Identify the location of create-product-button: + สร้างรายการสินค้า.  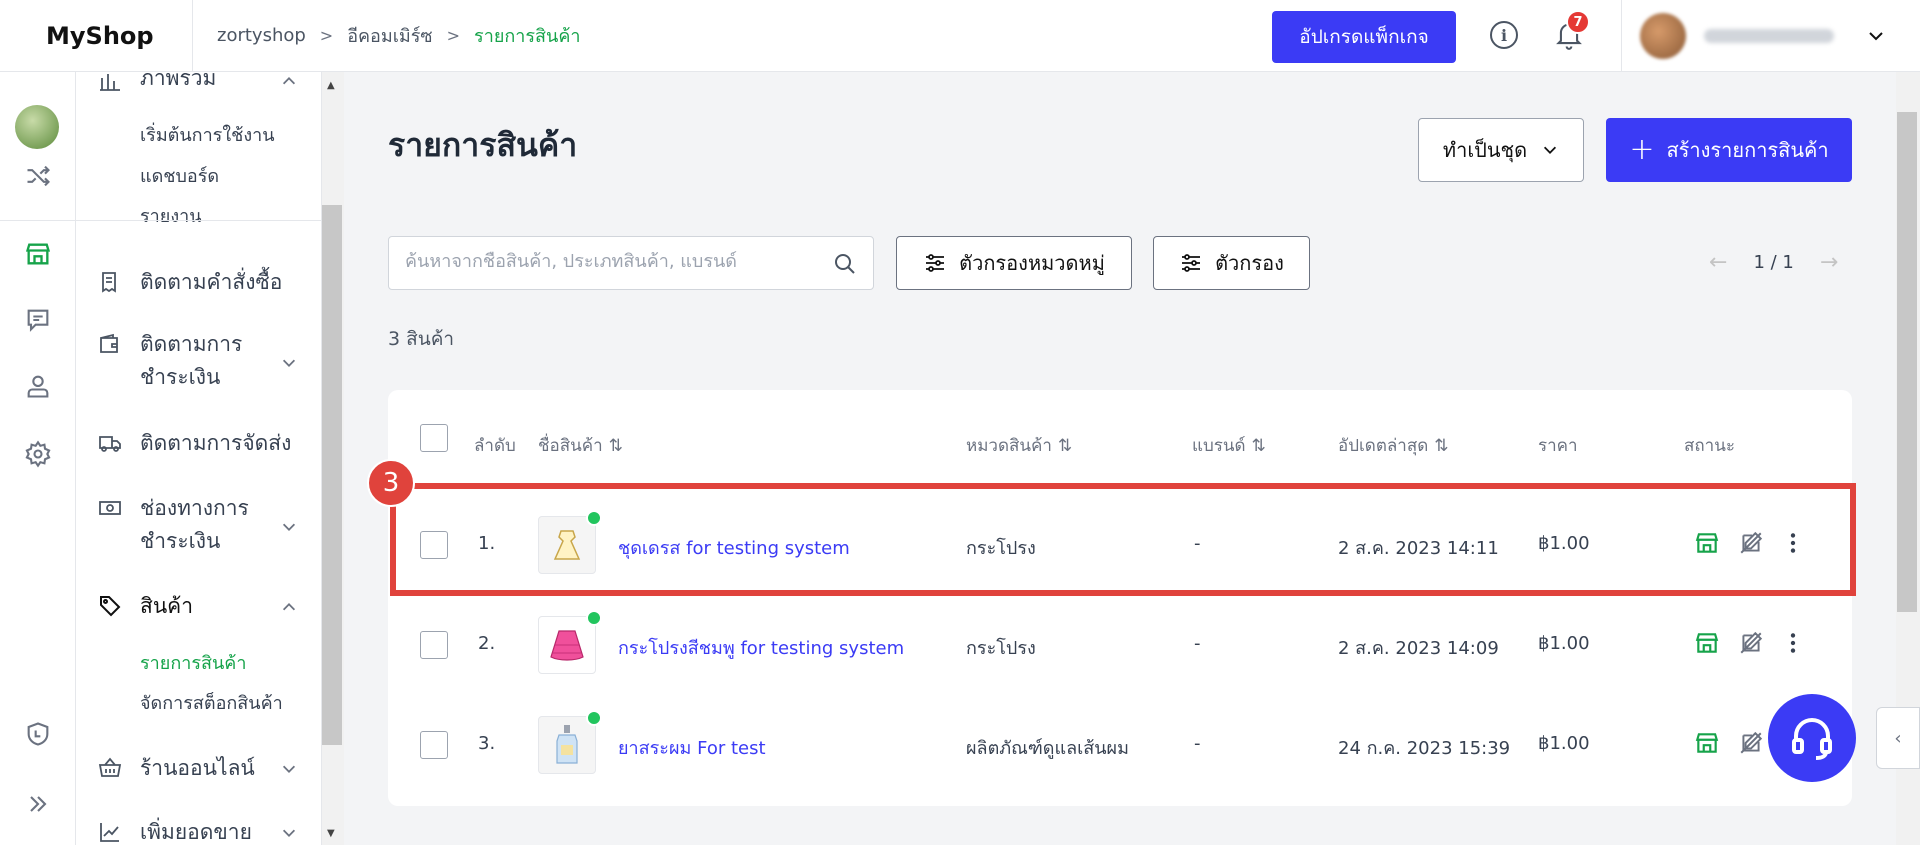
(1729, 150).